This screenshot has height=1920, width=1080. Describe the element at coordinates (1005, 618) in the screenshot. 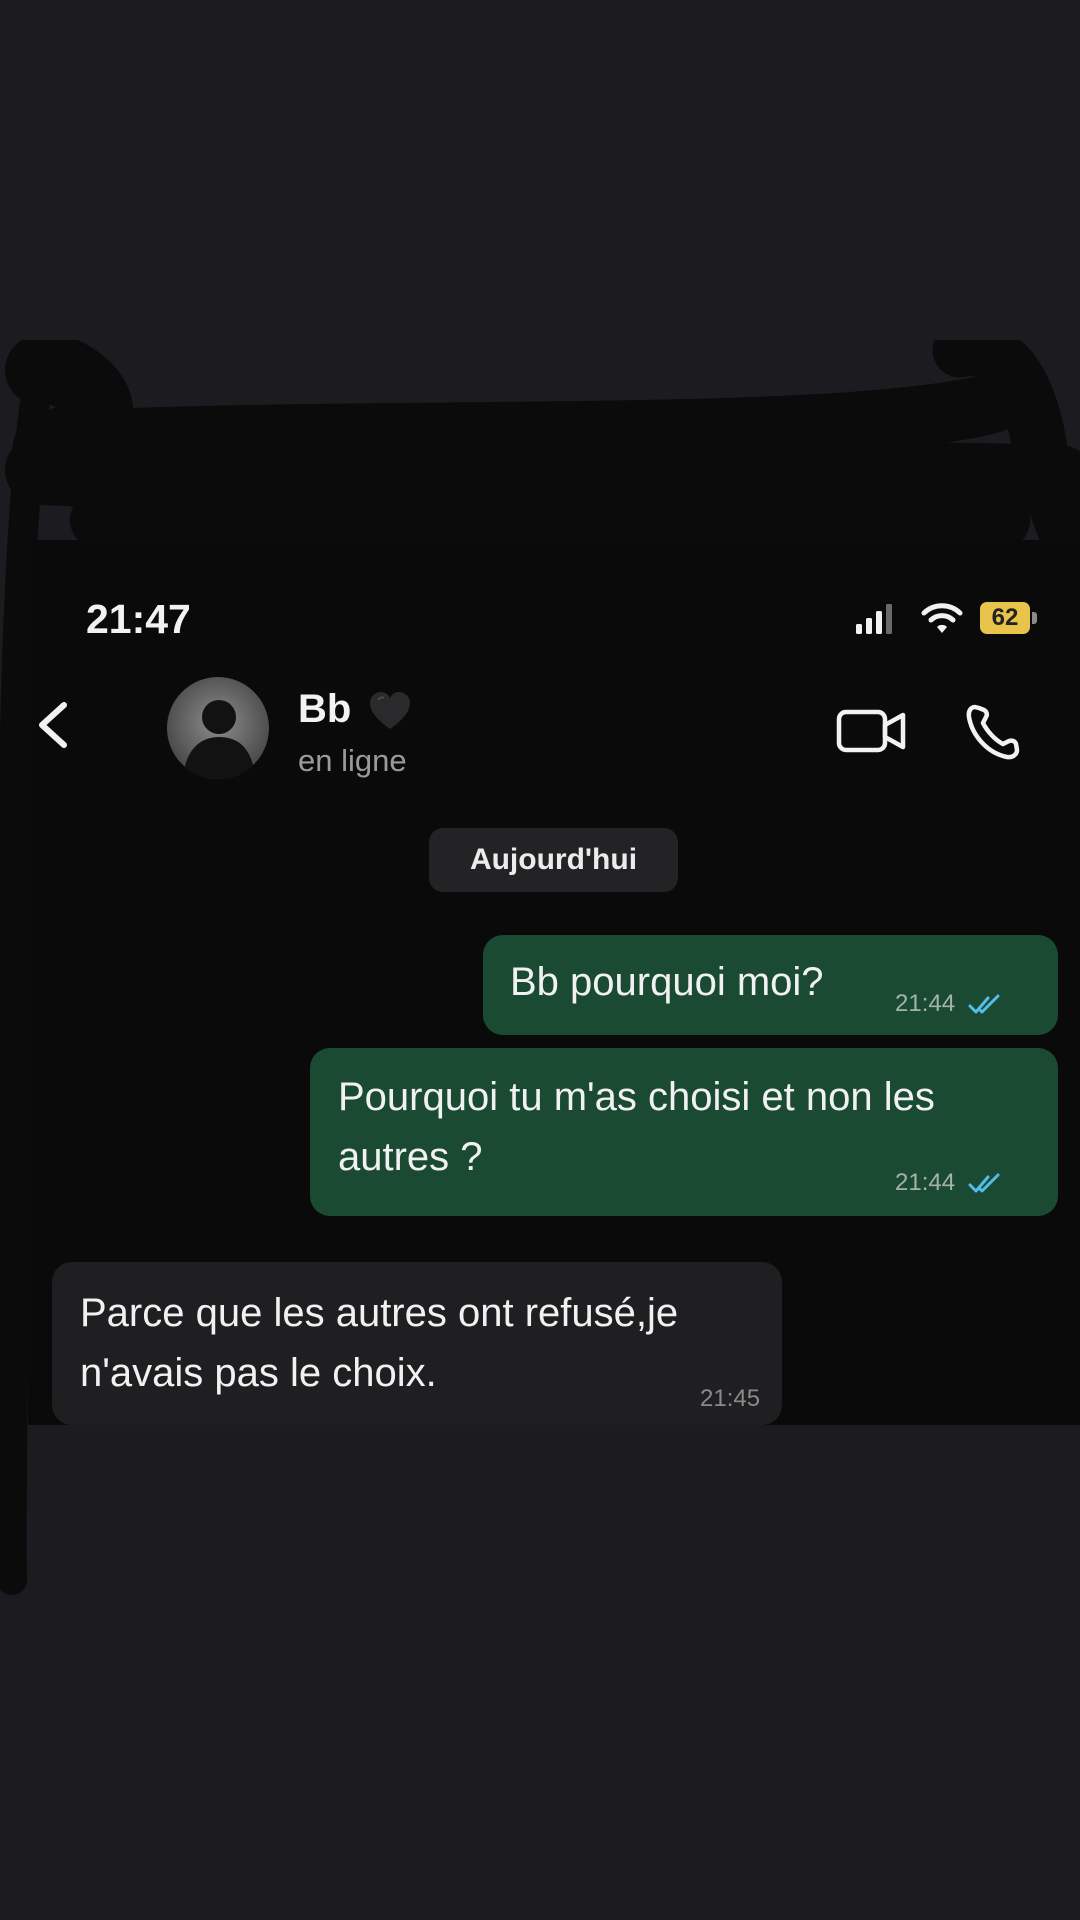

I see `battery-level: 62` at that location.